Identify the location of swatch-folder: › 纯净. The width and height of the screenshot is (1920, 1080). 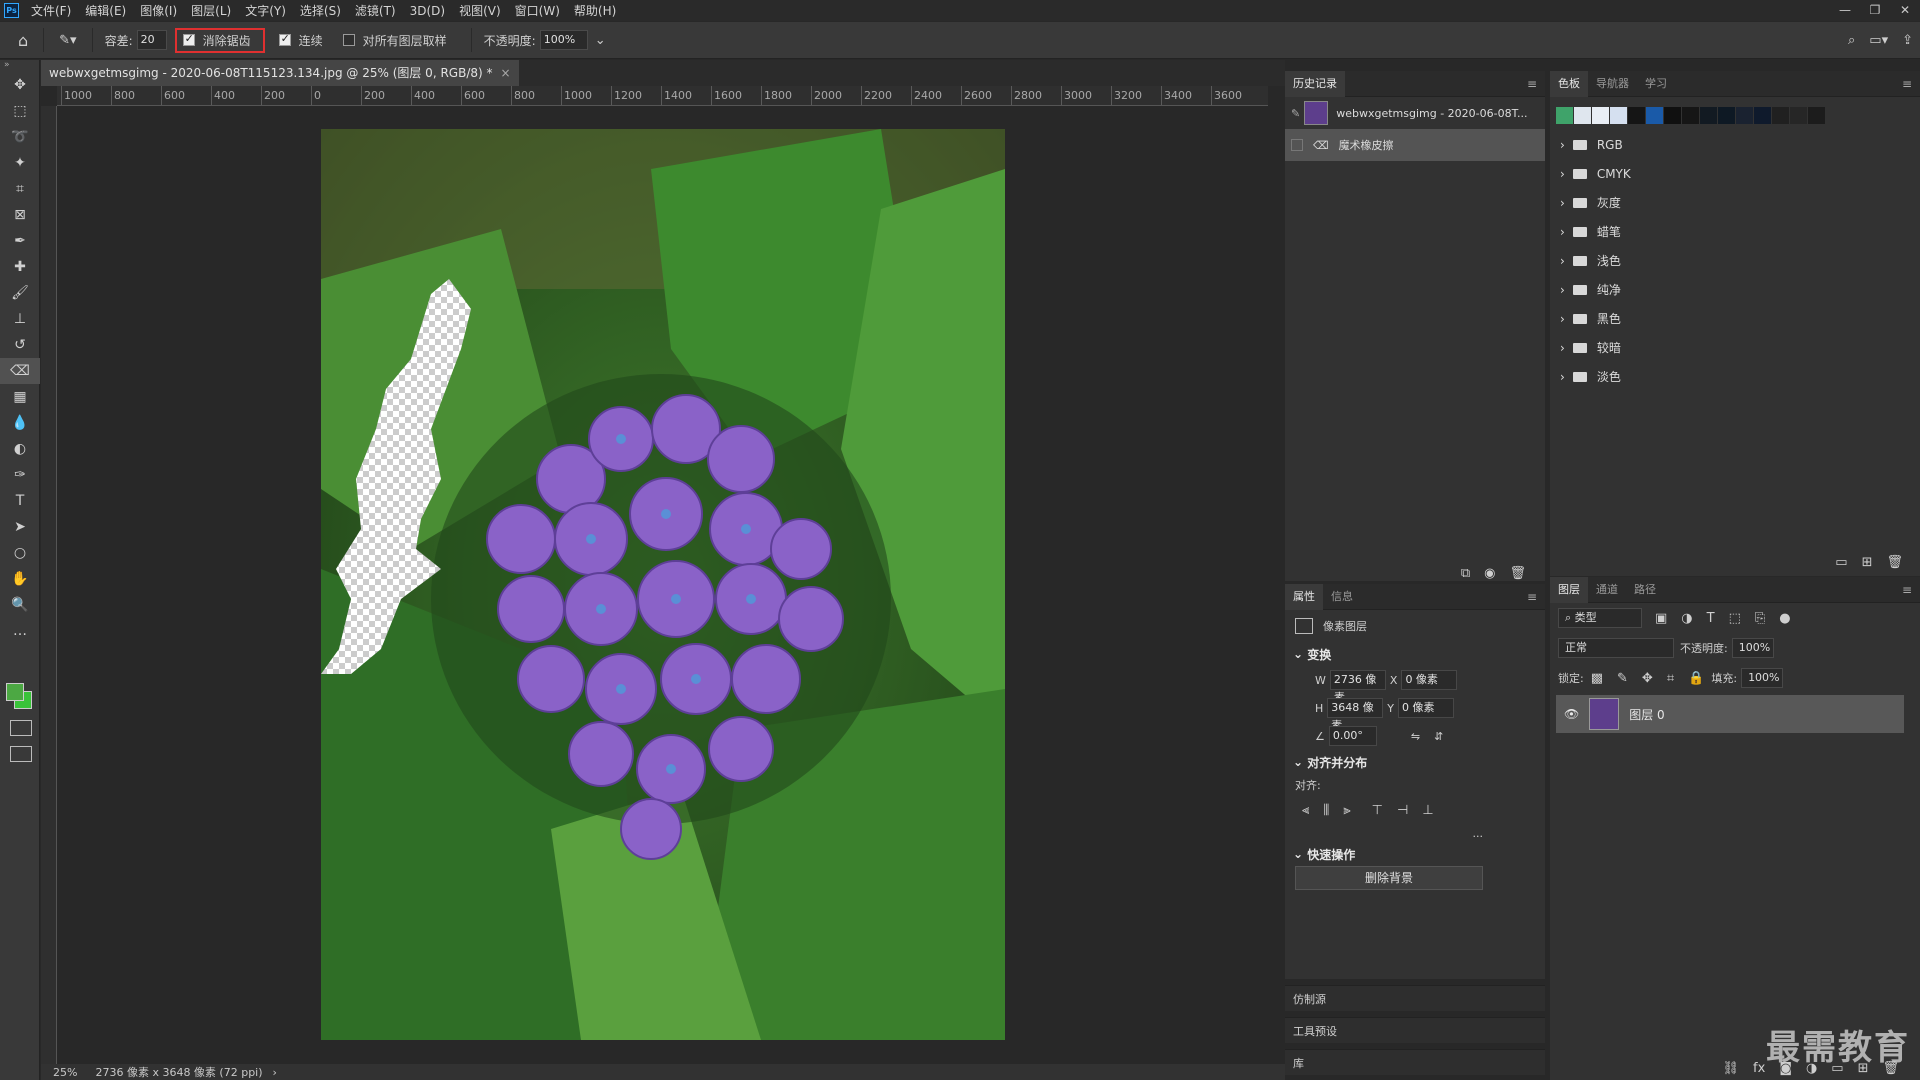
(1735, 289).